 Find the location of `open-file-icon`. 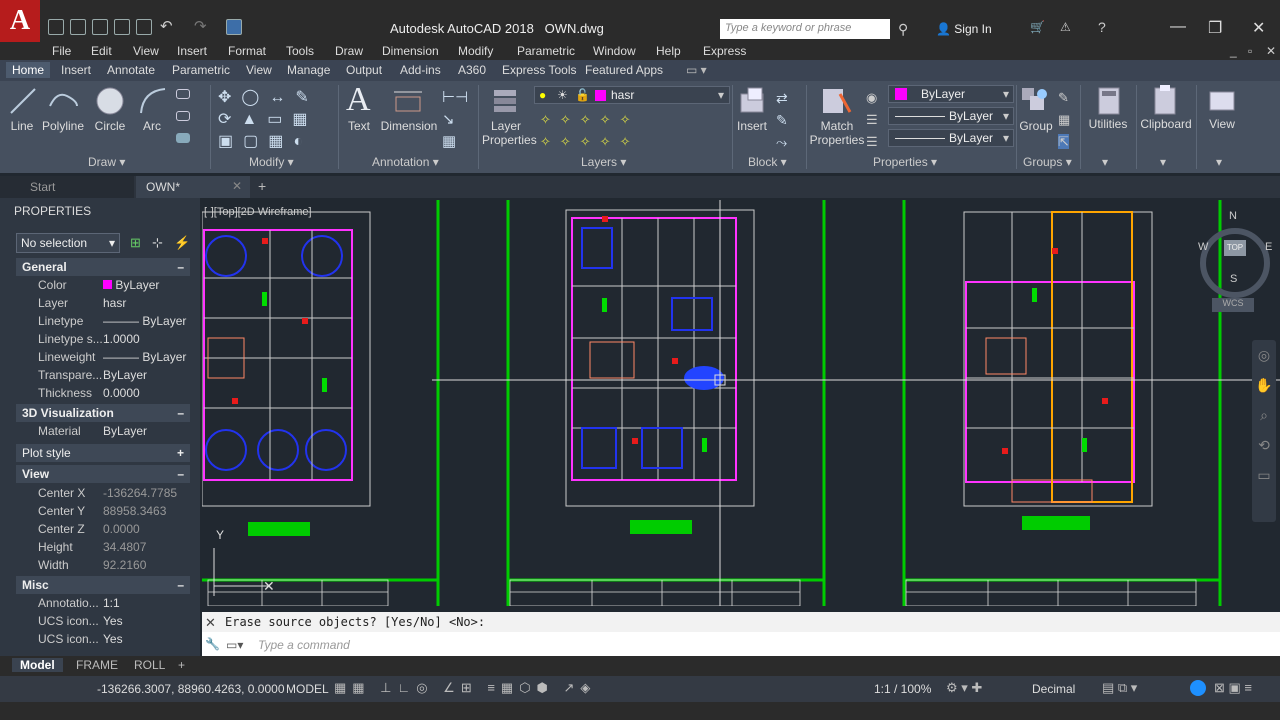

open-file-icon is located at coordinates (78, 27).